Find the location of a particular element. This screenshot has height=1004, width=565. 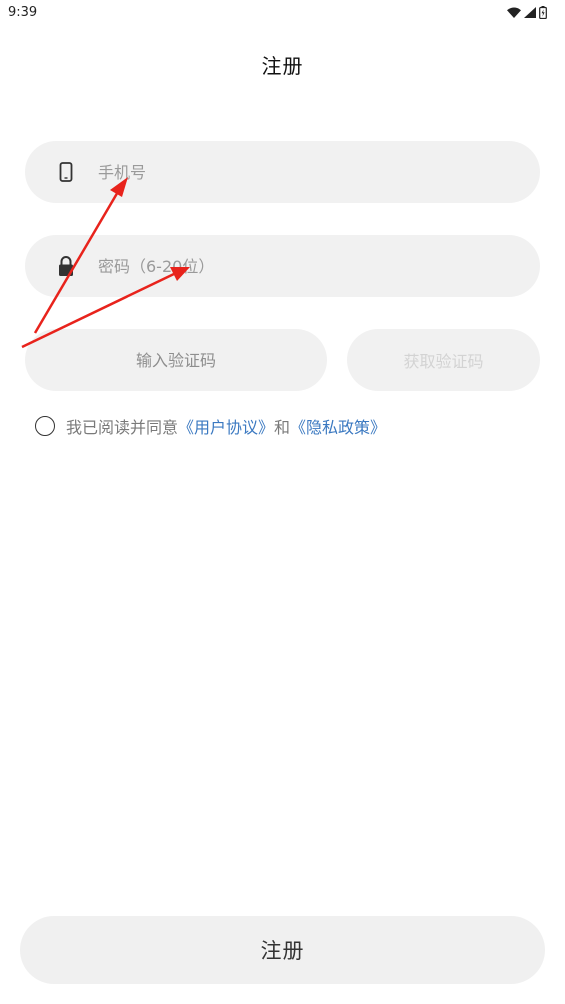

lock-icon is located at coordinates (66, 266).